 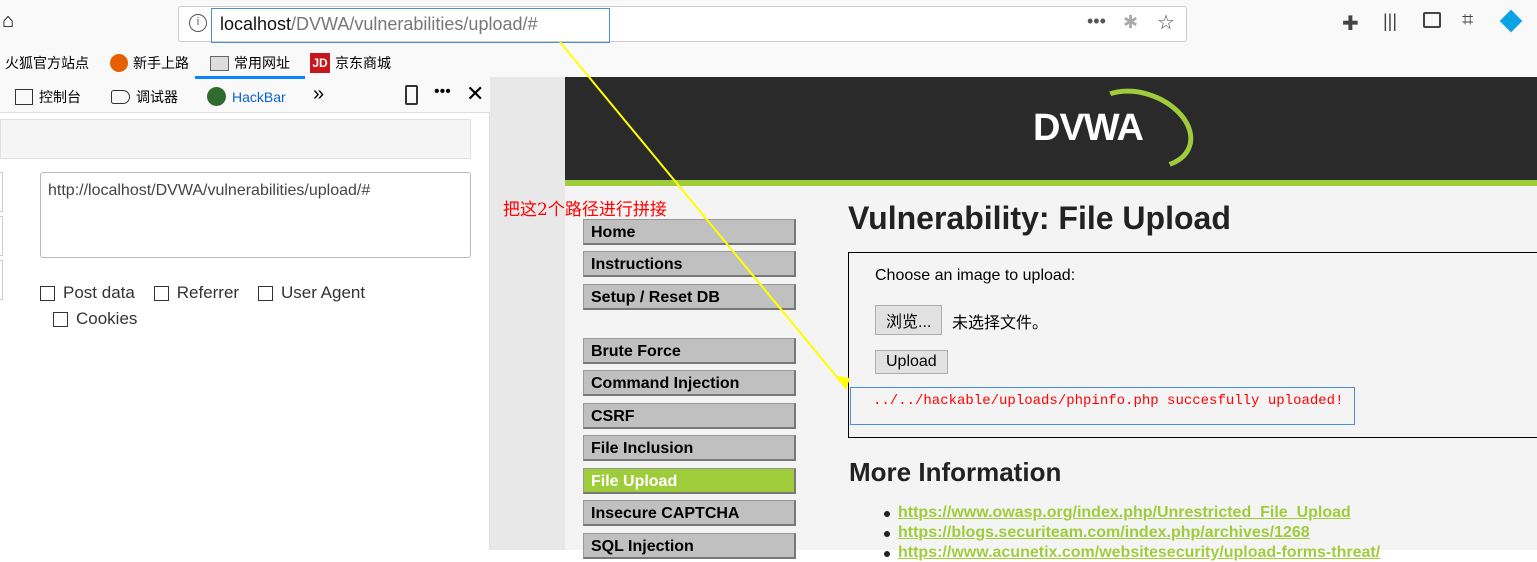 I want to click on post-data-checkbox: Post data, so click(x=87, y=292).